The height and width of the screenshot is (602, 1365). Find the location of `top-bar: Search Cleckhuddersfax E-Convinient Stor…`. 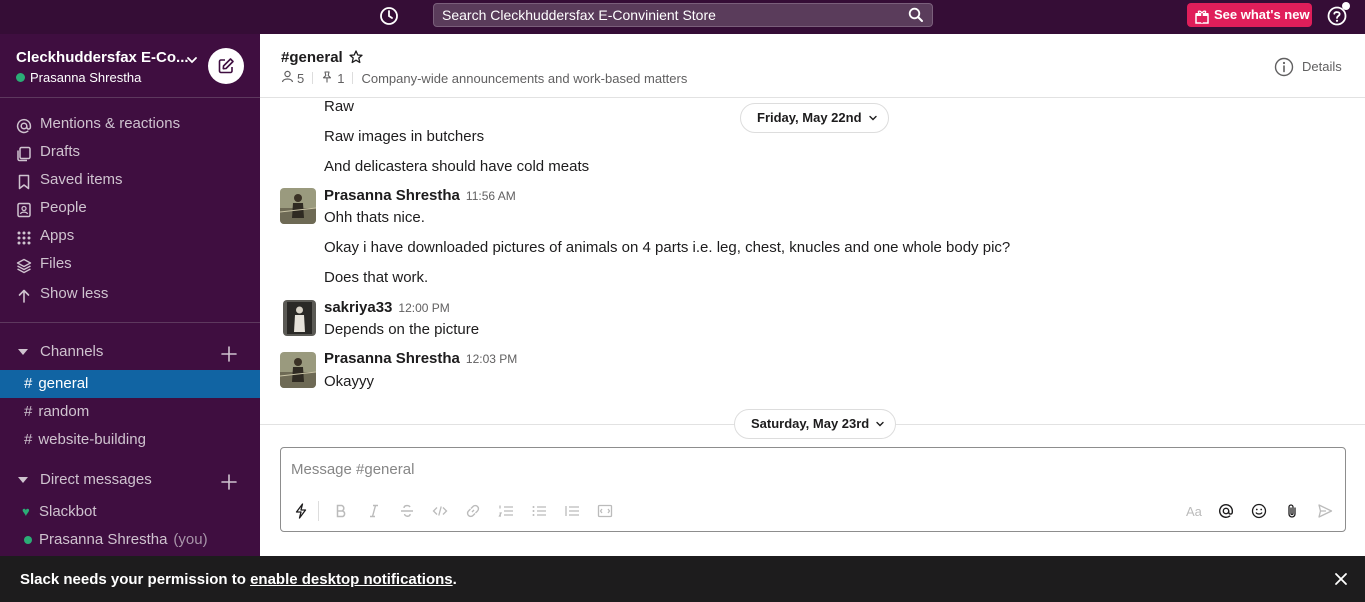

top-bar: Search Cleckhuddersfax E-Convinient Stor… is located at coordinates (682, 17).